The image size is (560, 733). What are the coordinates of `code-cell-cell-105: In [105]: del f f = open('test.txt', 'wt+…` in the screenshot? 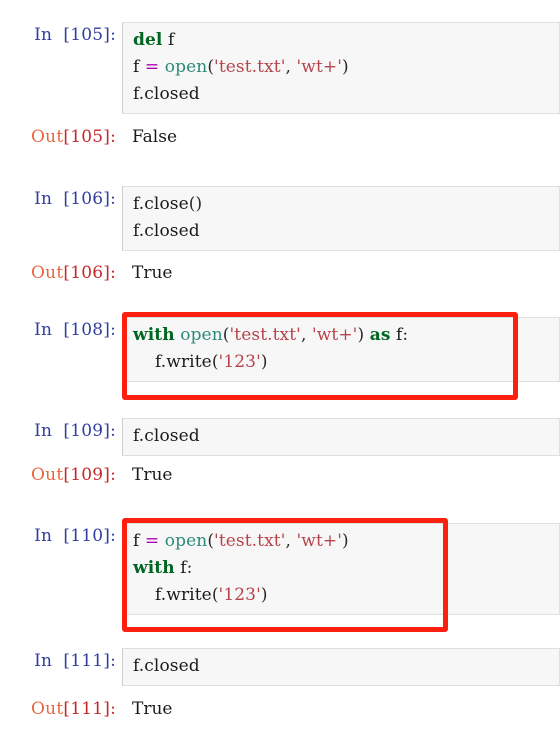 It's located at (280, 68).